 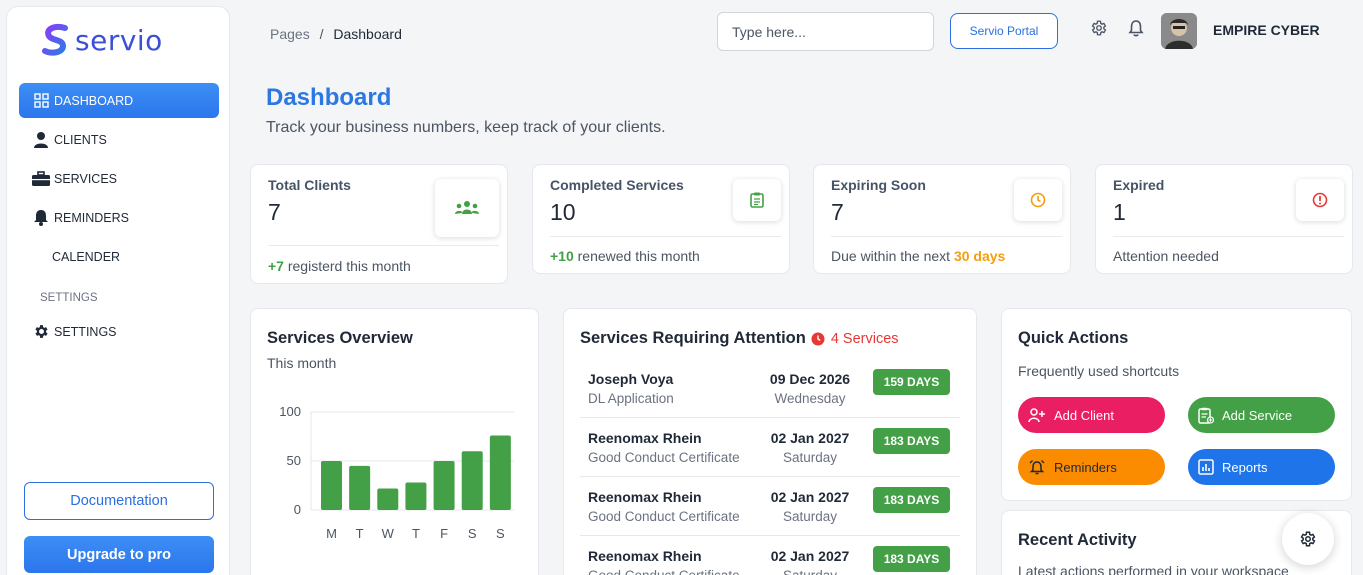 What do you see at coordinates (94, 100) in the screenshot?
I see `sidebar-item-label: DASHBOARD` at bounding box center [94, 100].